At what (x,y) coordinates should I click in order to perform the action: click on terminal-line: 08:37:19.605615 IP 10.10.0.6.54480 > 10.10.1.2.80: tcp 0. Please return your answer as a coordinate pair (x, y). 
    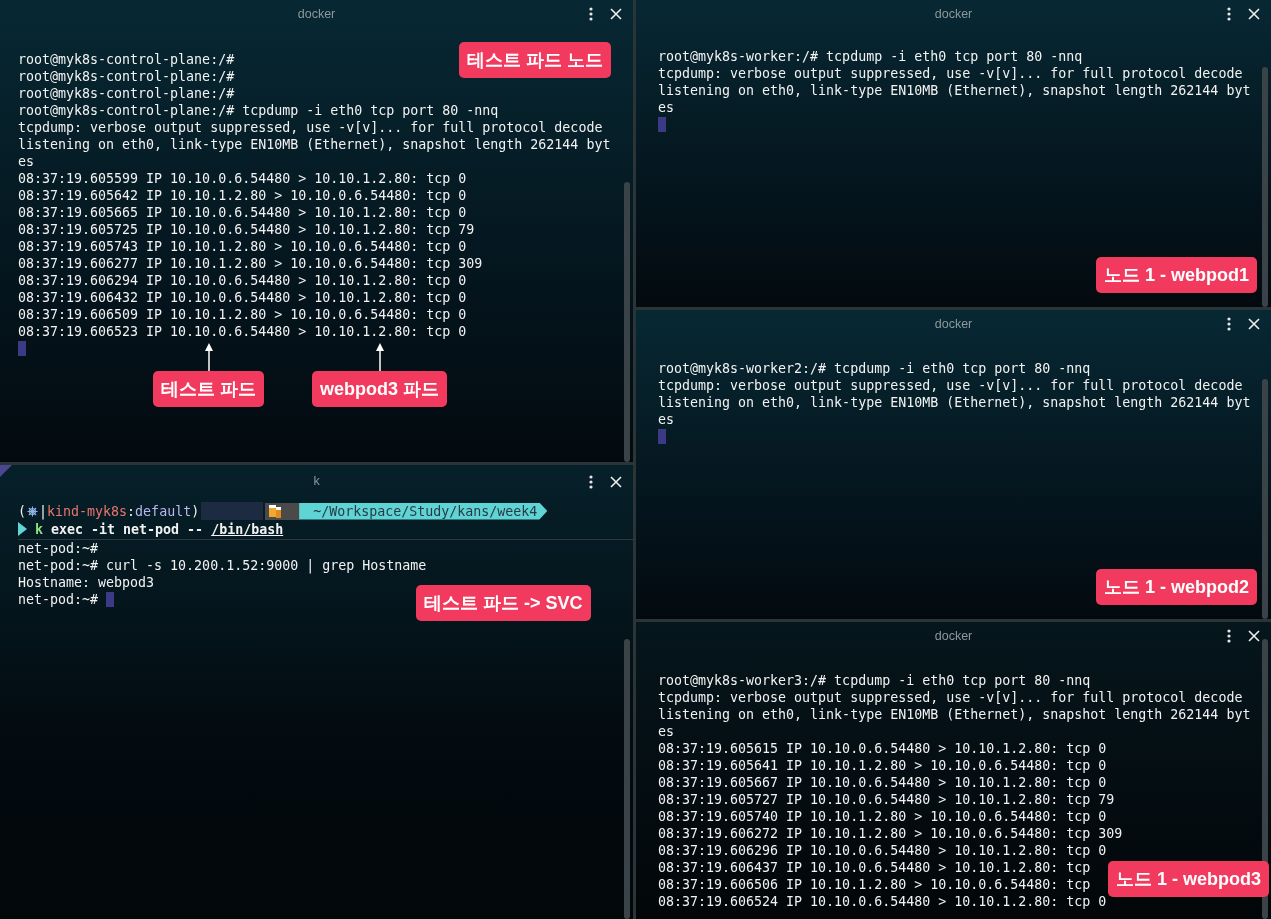
    Looking at the image, I should click on (882, 748).